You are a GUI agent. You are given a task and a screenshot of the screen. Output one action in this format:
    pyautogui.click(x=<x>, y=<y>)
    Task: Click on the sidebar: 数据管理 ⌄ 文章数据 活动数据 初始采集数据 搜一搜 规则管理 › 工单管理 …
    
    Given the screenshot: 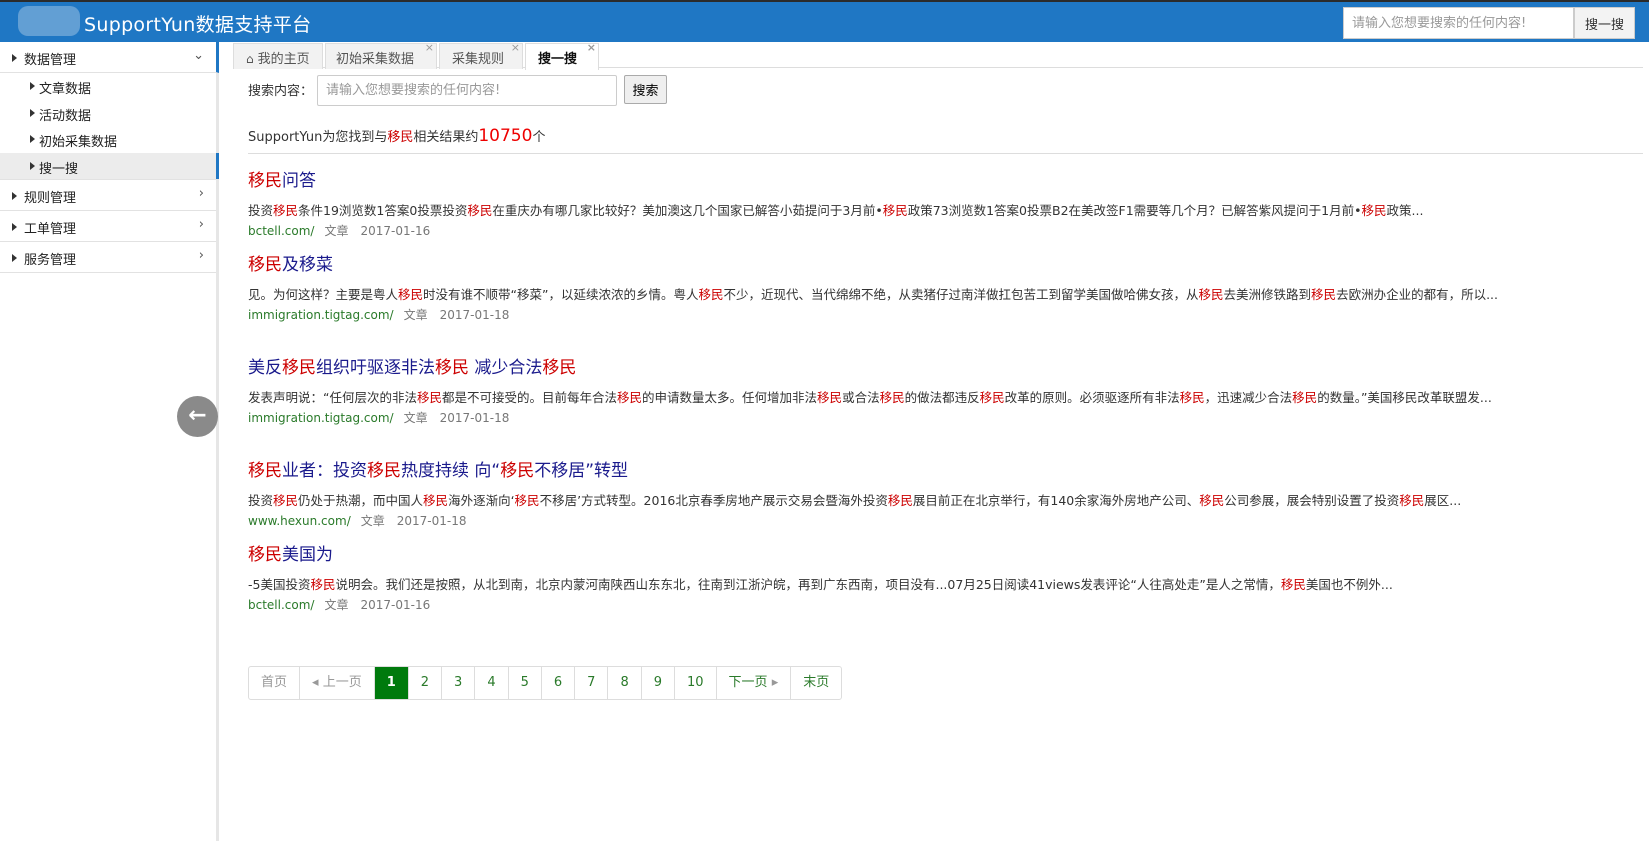 What is the action you would take?
    pyautogui.click(x=109, y=441)
    